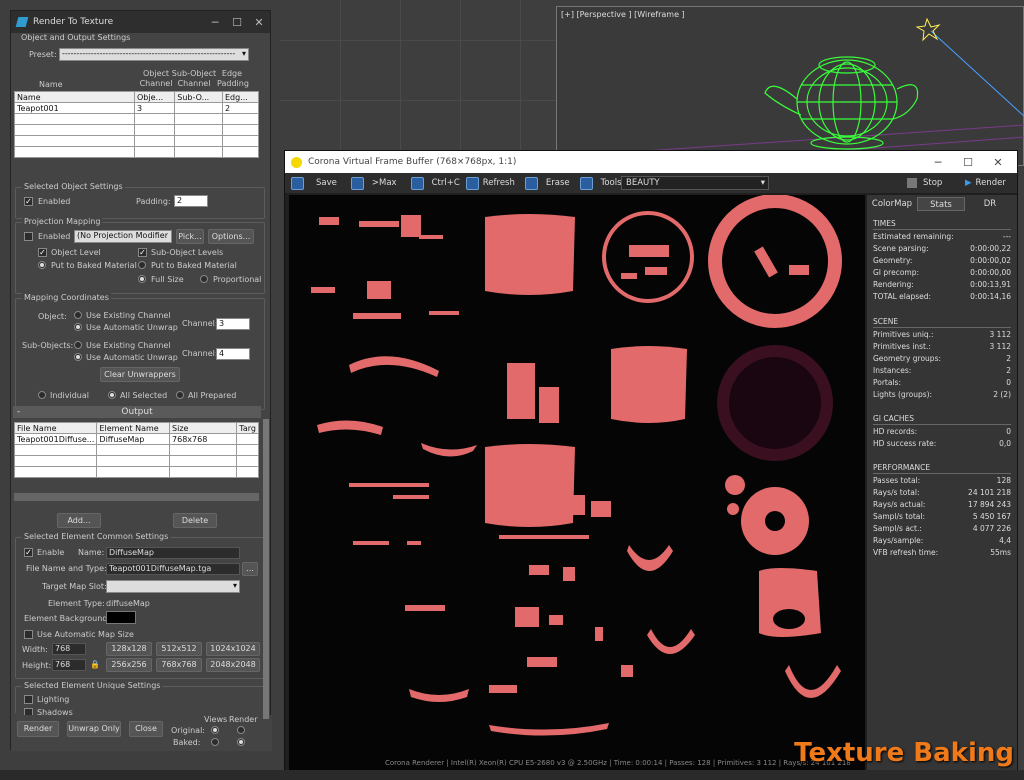 This screenshot has height=780, width=1024. Describe the element at coordinates (790, 86) in the screenshot. I see `perspective-viewport: [+] [Perspective ] [Wireframe ]` at that location.